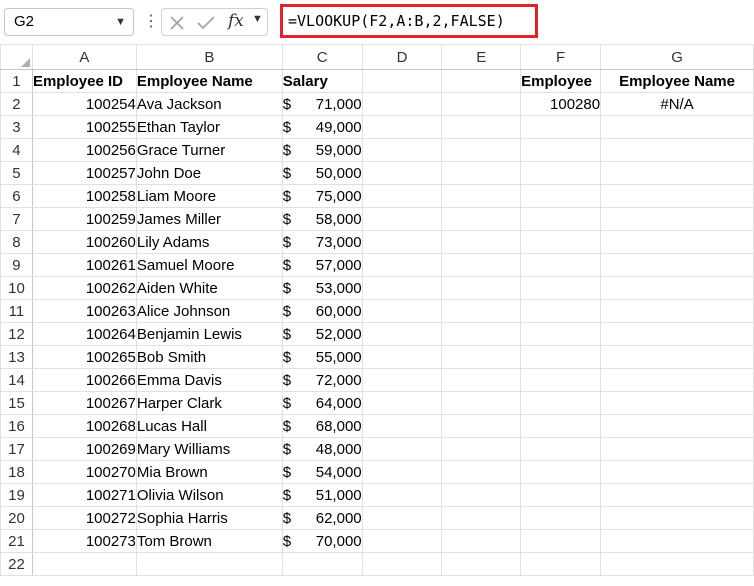 The height and width of the screenshot is (586, 754). Describe the element at coordinates (561, 104) in the screenshot. I see `cell-f2: 100280` at that location.